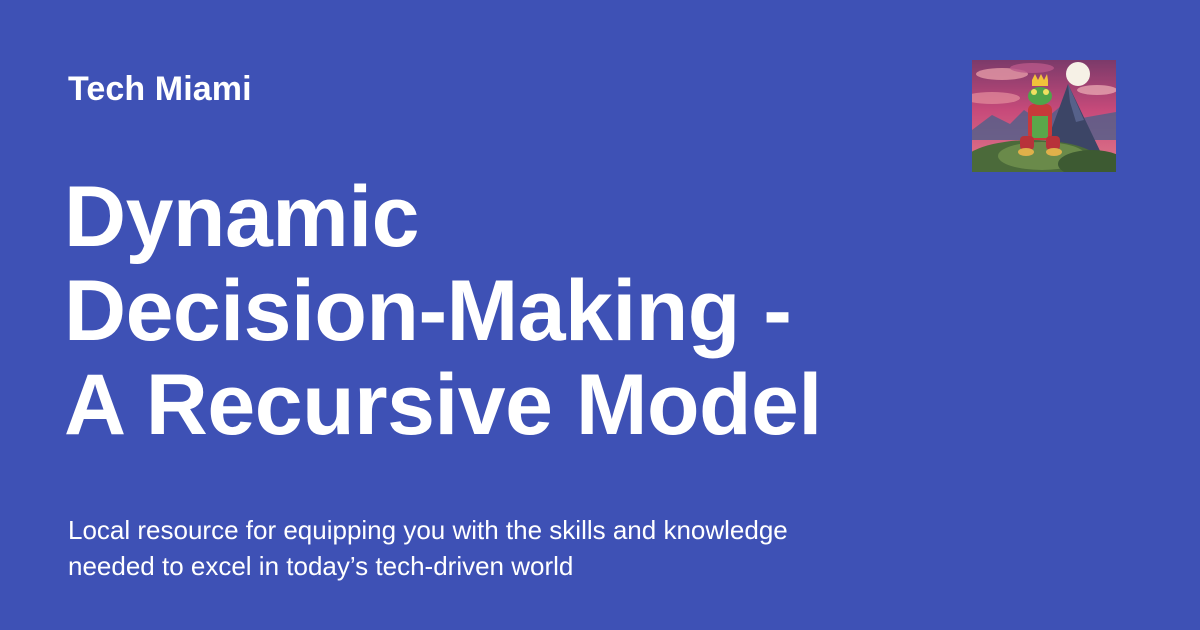  What do you see at coordinates (428, 311) in the screenshot?
I see `title-line-2: Decision-Making -` at bounding box center [428, 311].